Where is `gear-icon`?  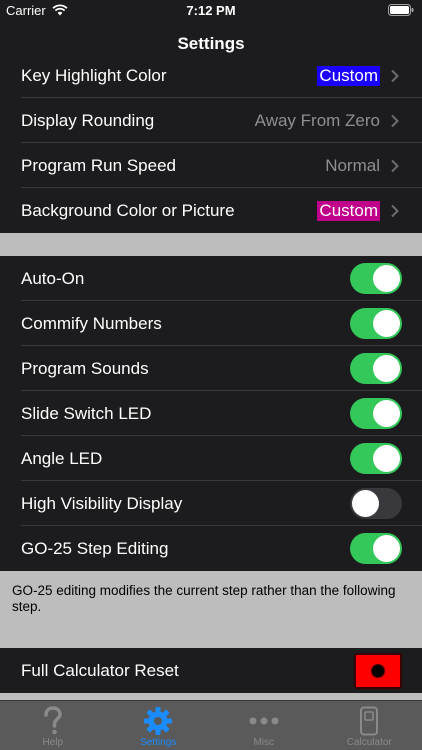
gear-icon is located at coordinates (158, 721).